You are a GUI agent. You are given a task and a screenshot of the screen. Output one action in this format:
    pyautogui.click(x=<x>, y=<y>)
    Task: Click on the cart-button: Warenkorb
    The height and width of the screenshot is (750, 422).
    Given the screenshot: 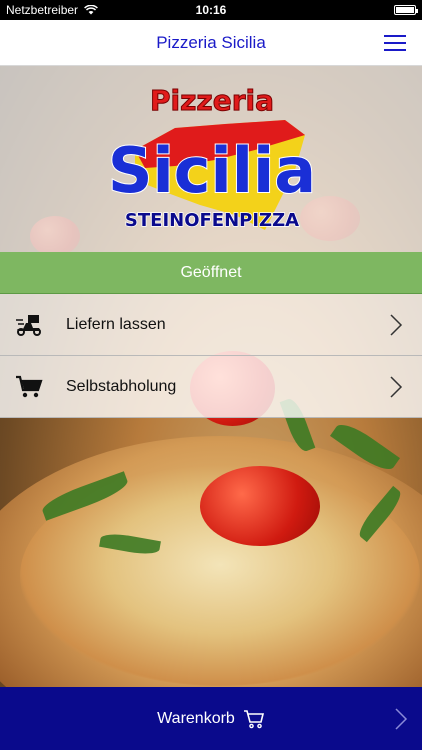 What is the action you would take?
    pyautogui.click(x=211, y=718)
    